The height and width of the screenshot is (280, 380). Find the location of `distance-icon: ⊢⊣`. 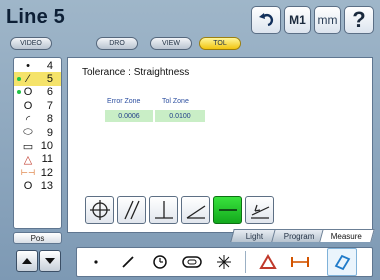

distance-icon: ⊢⊣ is located at coordinates (28, 173).